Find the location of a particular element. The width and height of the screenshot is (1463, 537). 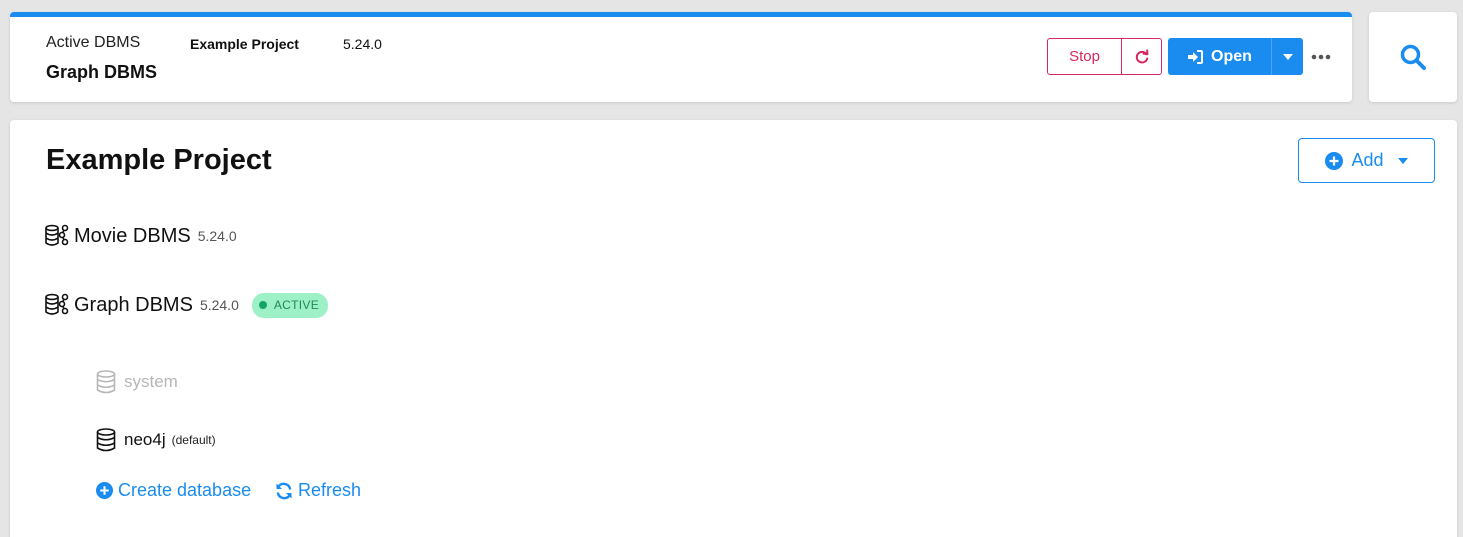

dbms-name: Graph DBMS is located at coordinates (133, 304).